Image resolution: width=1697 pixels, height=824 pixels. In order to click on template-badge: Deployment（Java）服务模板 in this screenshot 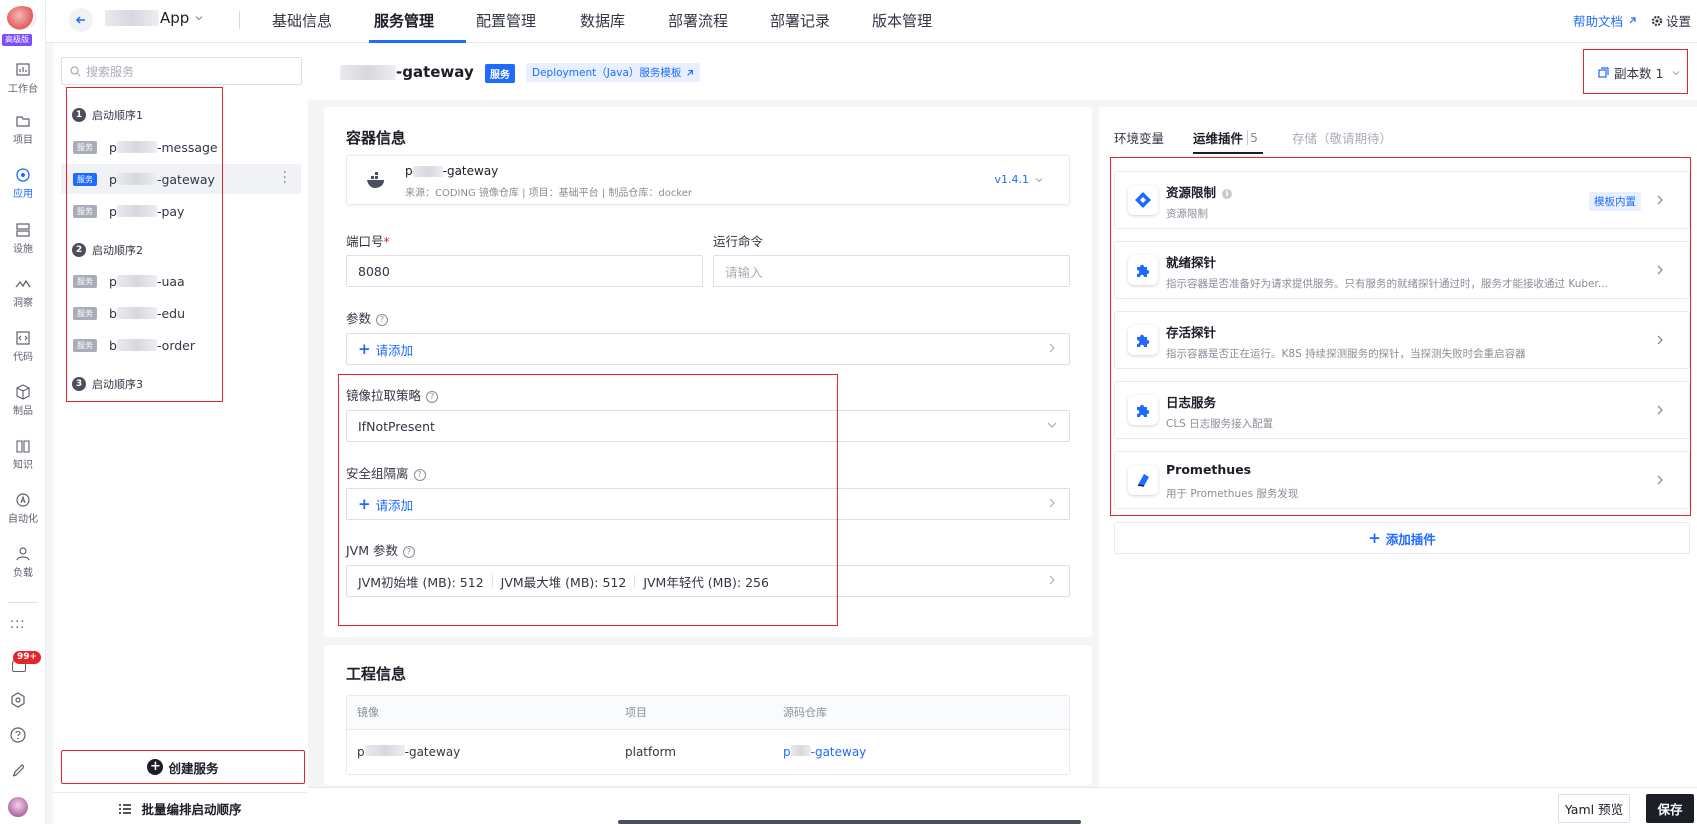, I will do `click(613, 72)`.